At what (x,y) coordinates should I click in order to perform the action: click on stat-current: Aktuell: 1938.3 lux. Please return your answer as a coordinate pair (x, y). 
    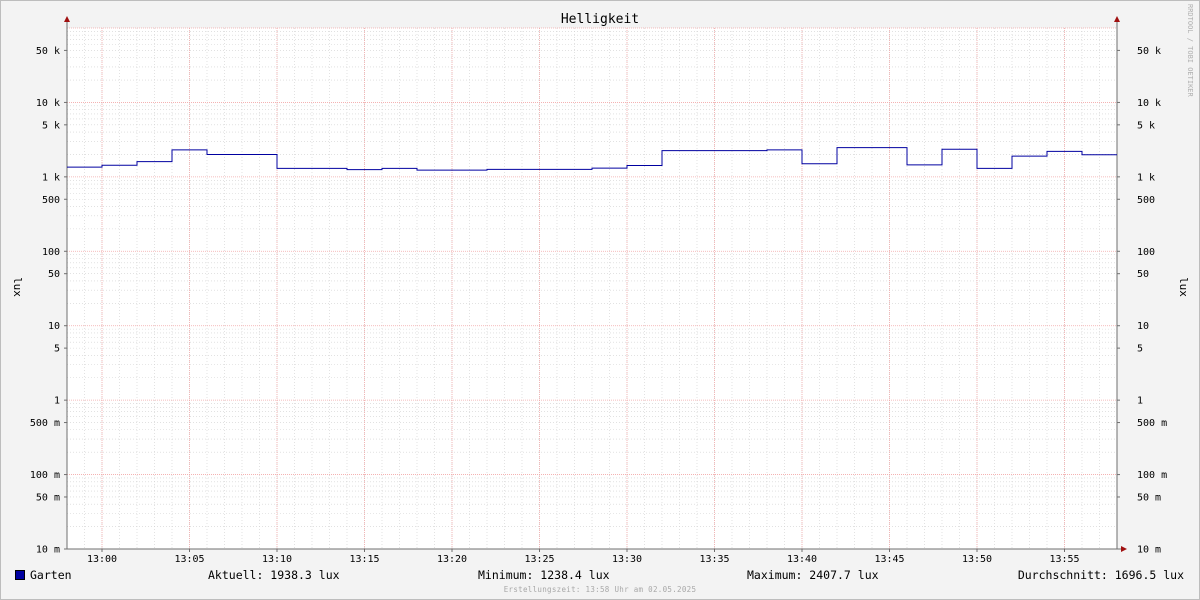
    Looking at the image, I should click on (274, 575).